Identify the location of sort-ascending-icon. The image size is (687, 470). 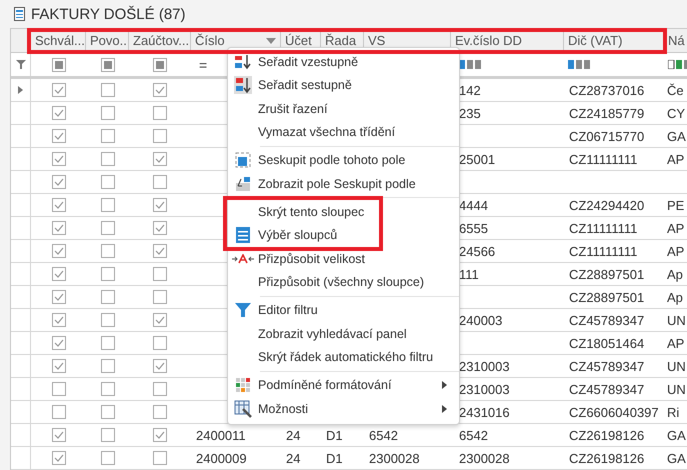
(243, 62).